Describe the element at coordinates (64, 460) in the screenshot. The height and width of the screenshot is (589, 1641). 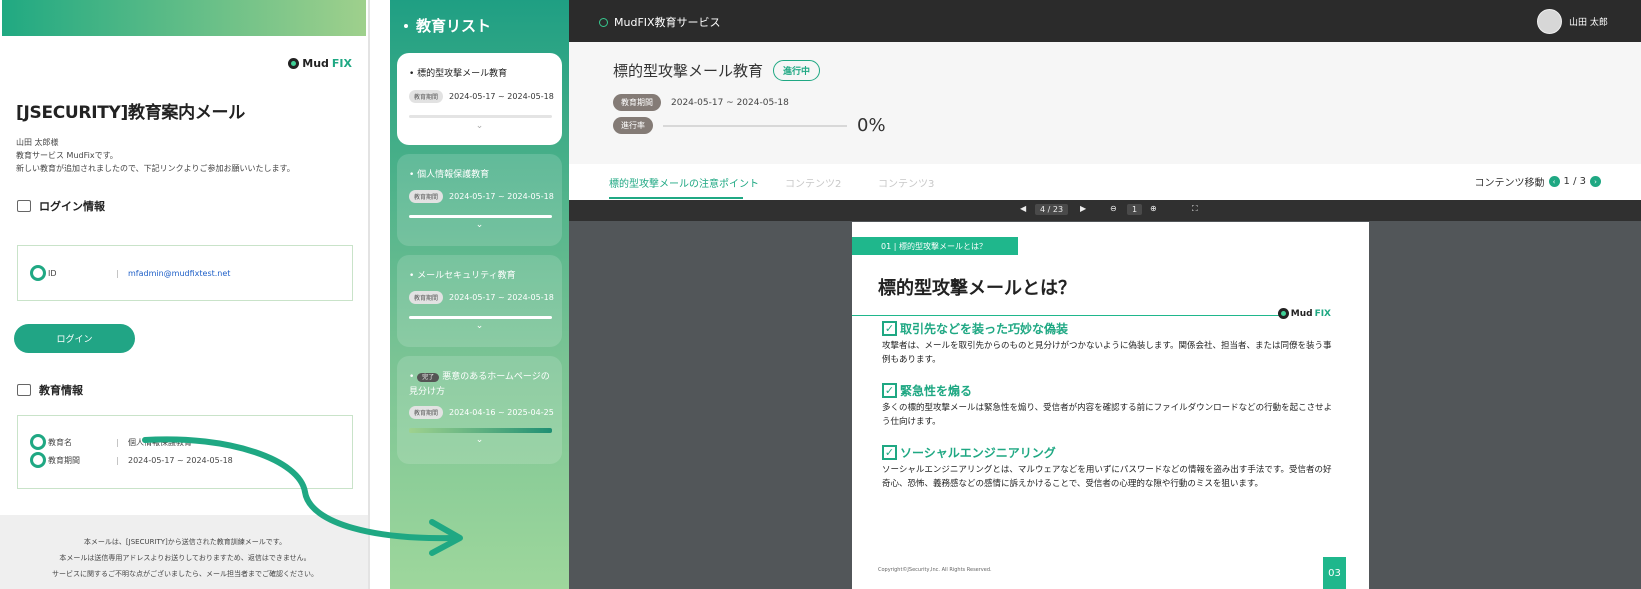
I see `period-label: 教育期間` at that location.